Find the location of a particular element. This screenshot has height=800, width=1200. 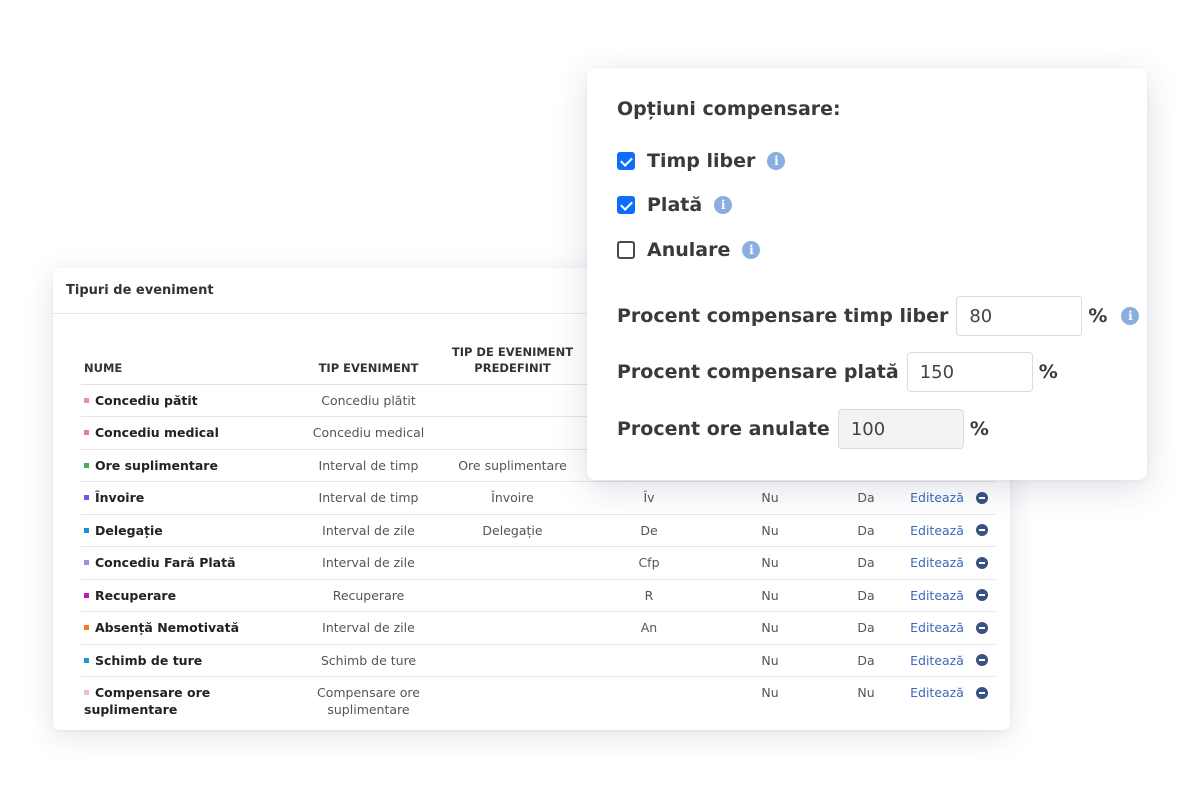

event-type-cell: Interval de zile is located at coordinates (368, 563).